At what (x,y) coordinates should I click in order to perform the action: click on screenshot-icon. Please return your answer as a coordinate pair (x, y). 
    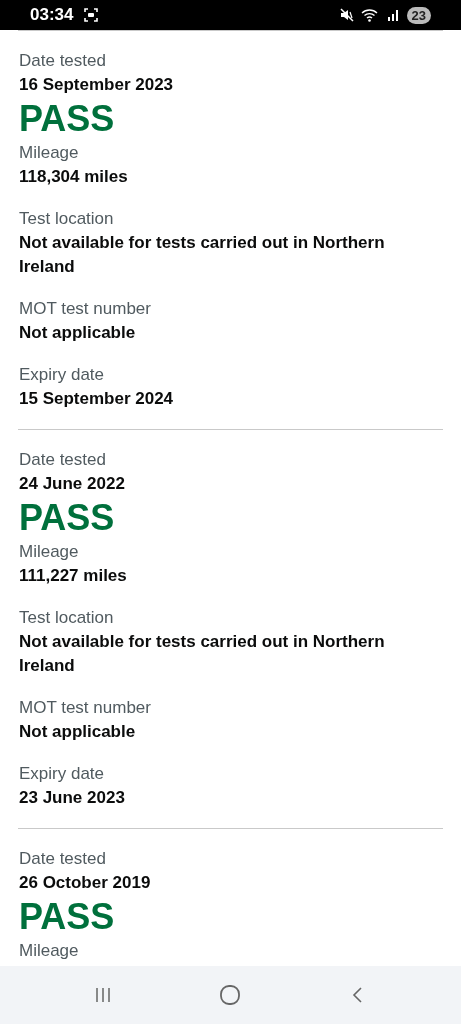
    Looking at the image, I should click on (91, 15).